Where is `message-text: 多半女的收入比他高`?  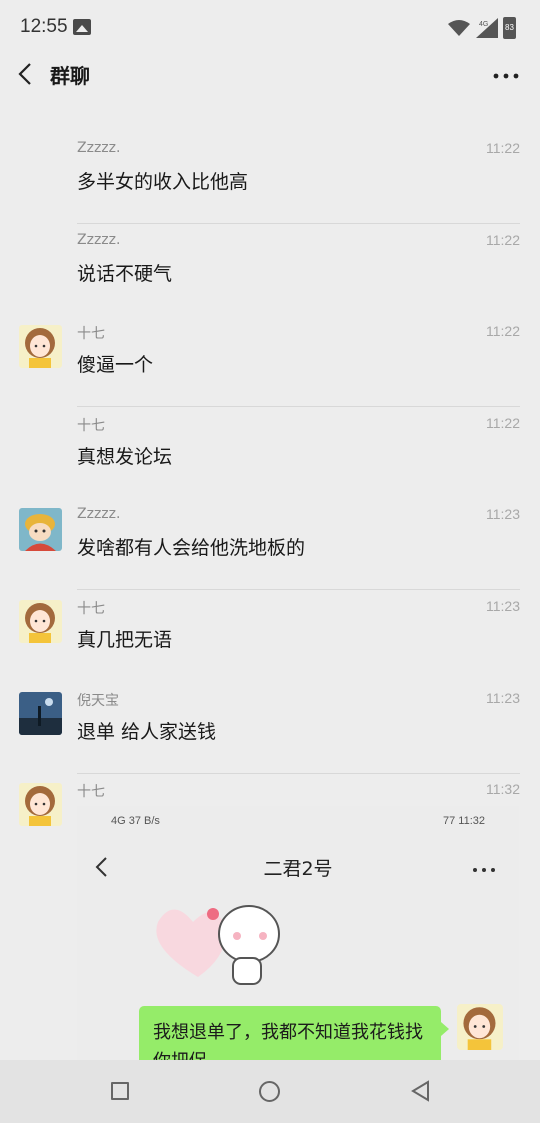
message-text: 多半女的收入比他高 is located at coordinates (163, 182).